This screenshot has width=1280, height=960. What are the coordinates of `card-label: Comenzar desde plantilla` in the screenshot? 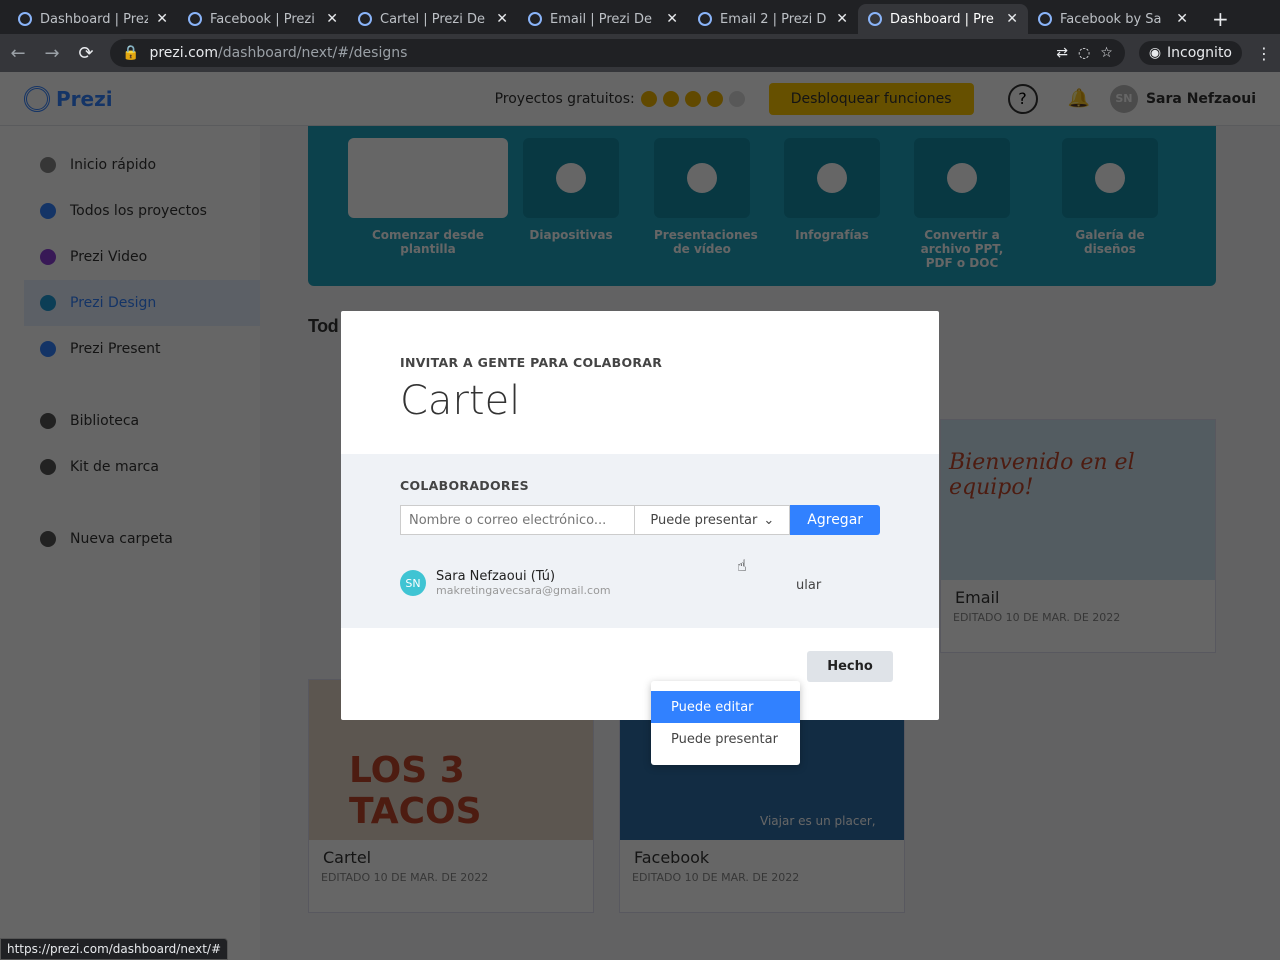 It's located at (427, 242).